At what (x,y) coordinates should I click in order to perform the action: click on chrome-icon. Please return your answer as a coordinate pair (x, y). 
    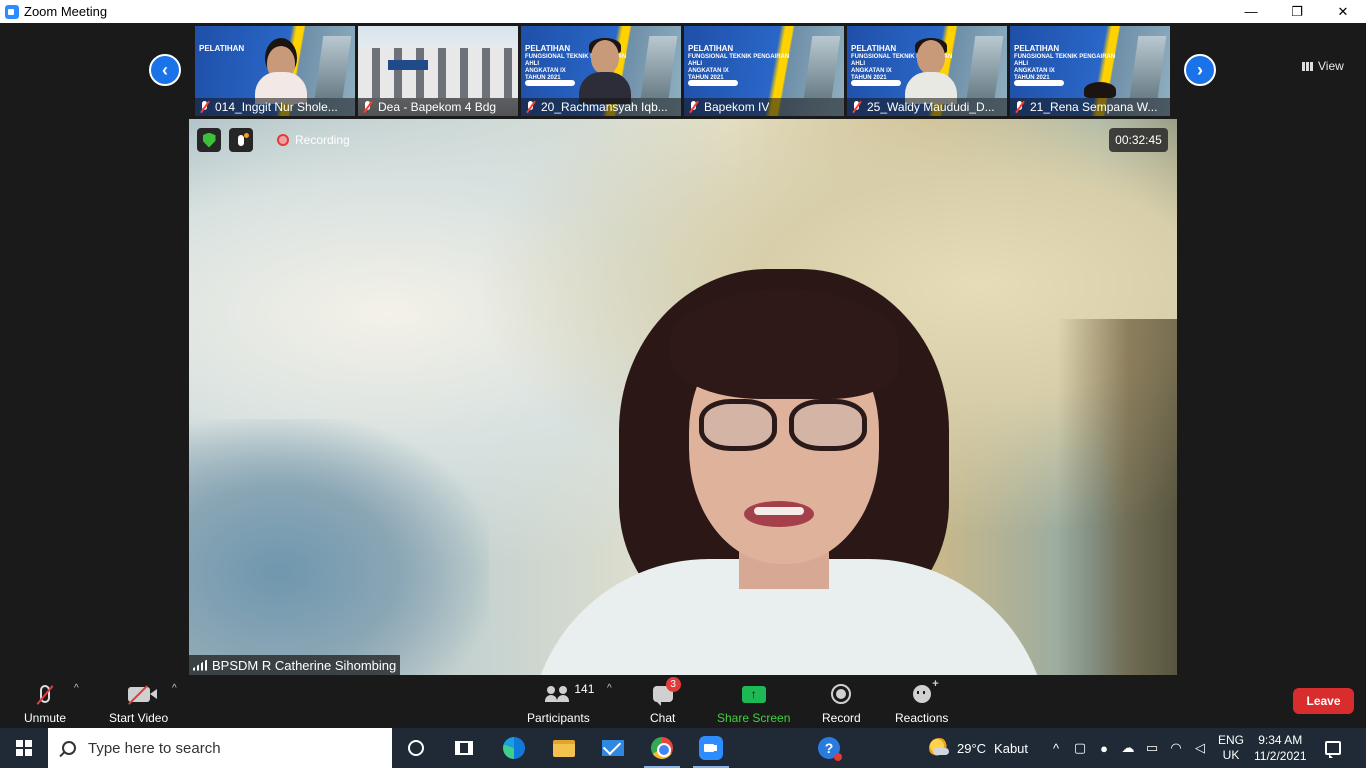
    Looking at the image, I should click on (662, 748).